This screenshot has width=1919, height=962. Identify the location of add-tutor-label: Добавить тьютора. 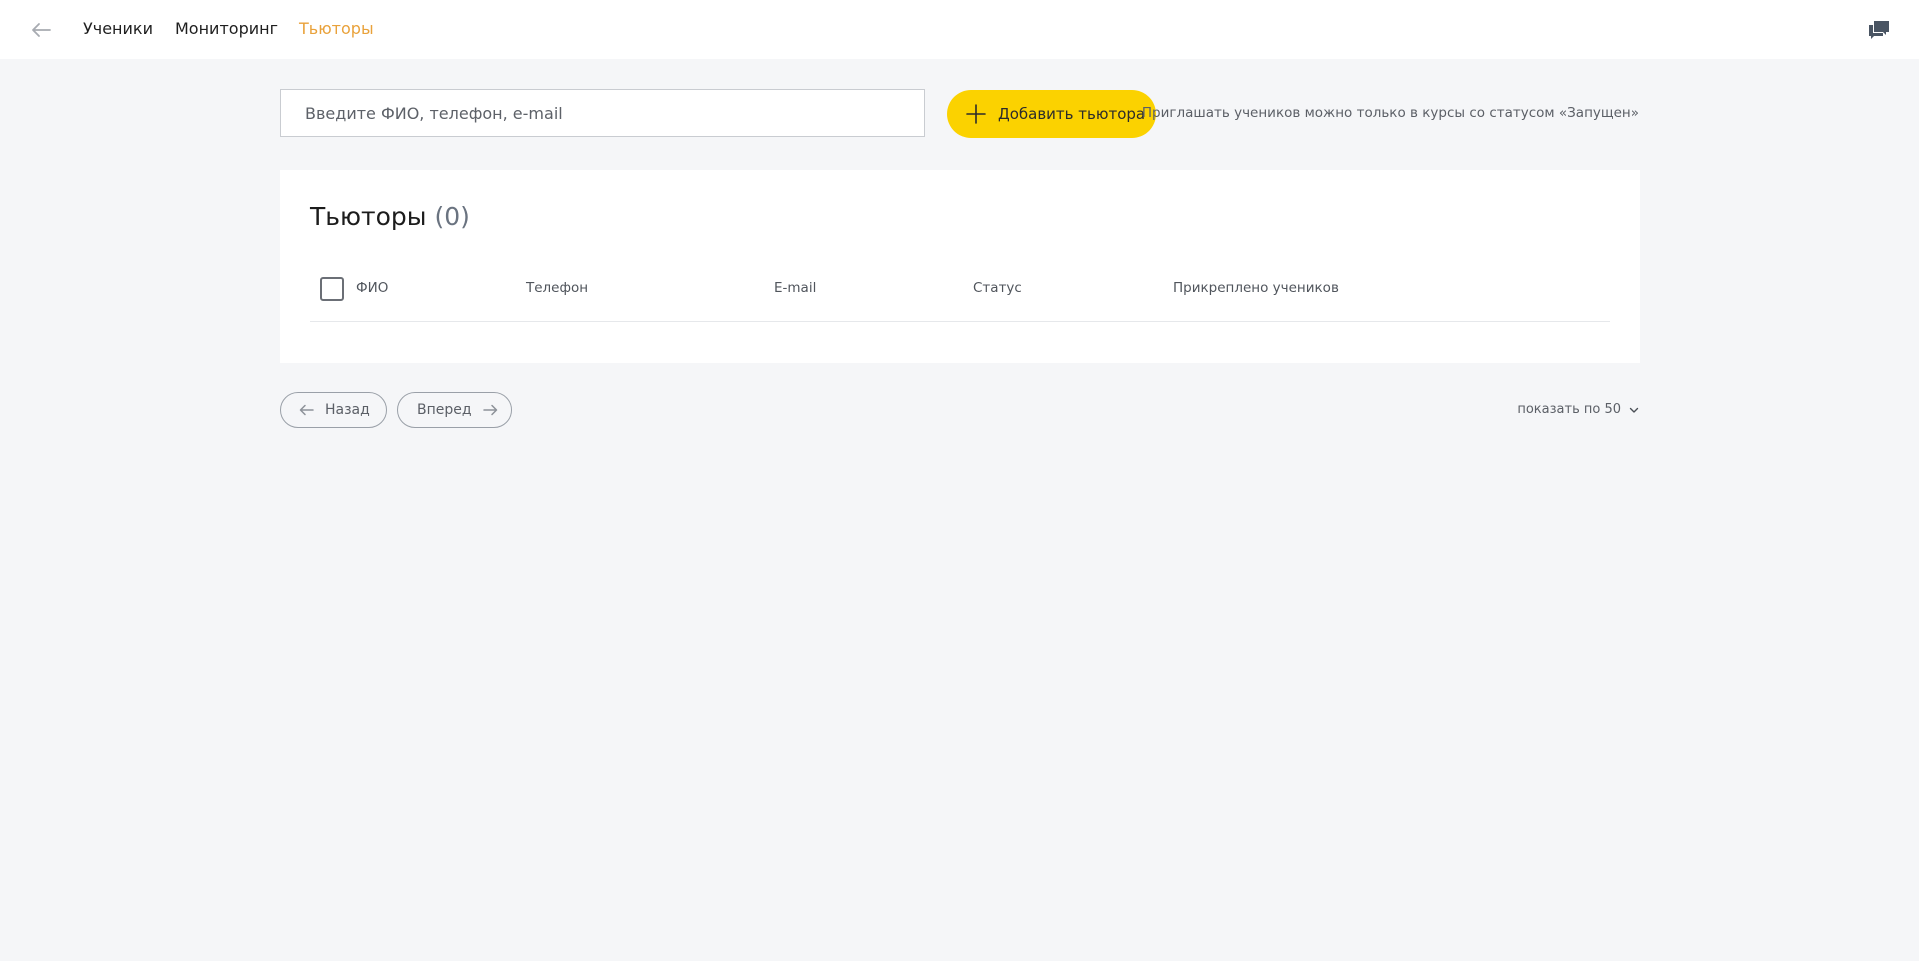
(1072, 114).